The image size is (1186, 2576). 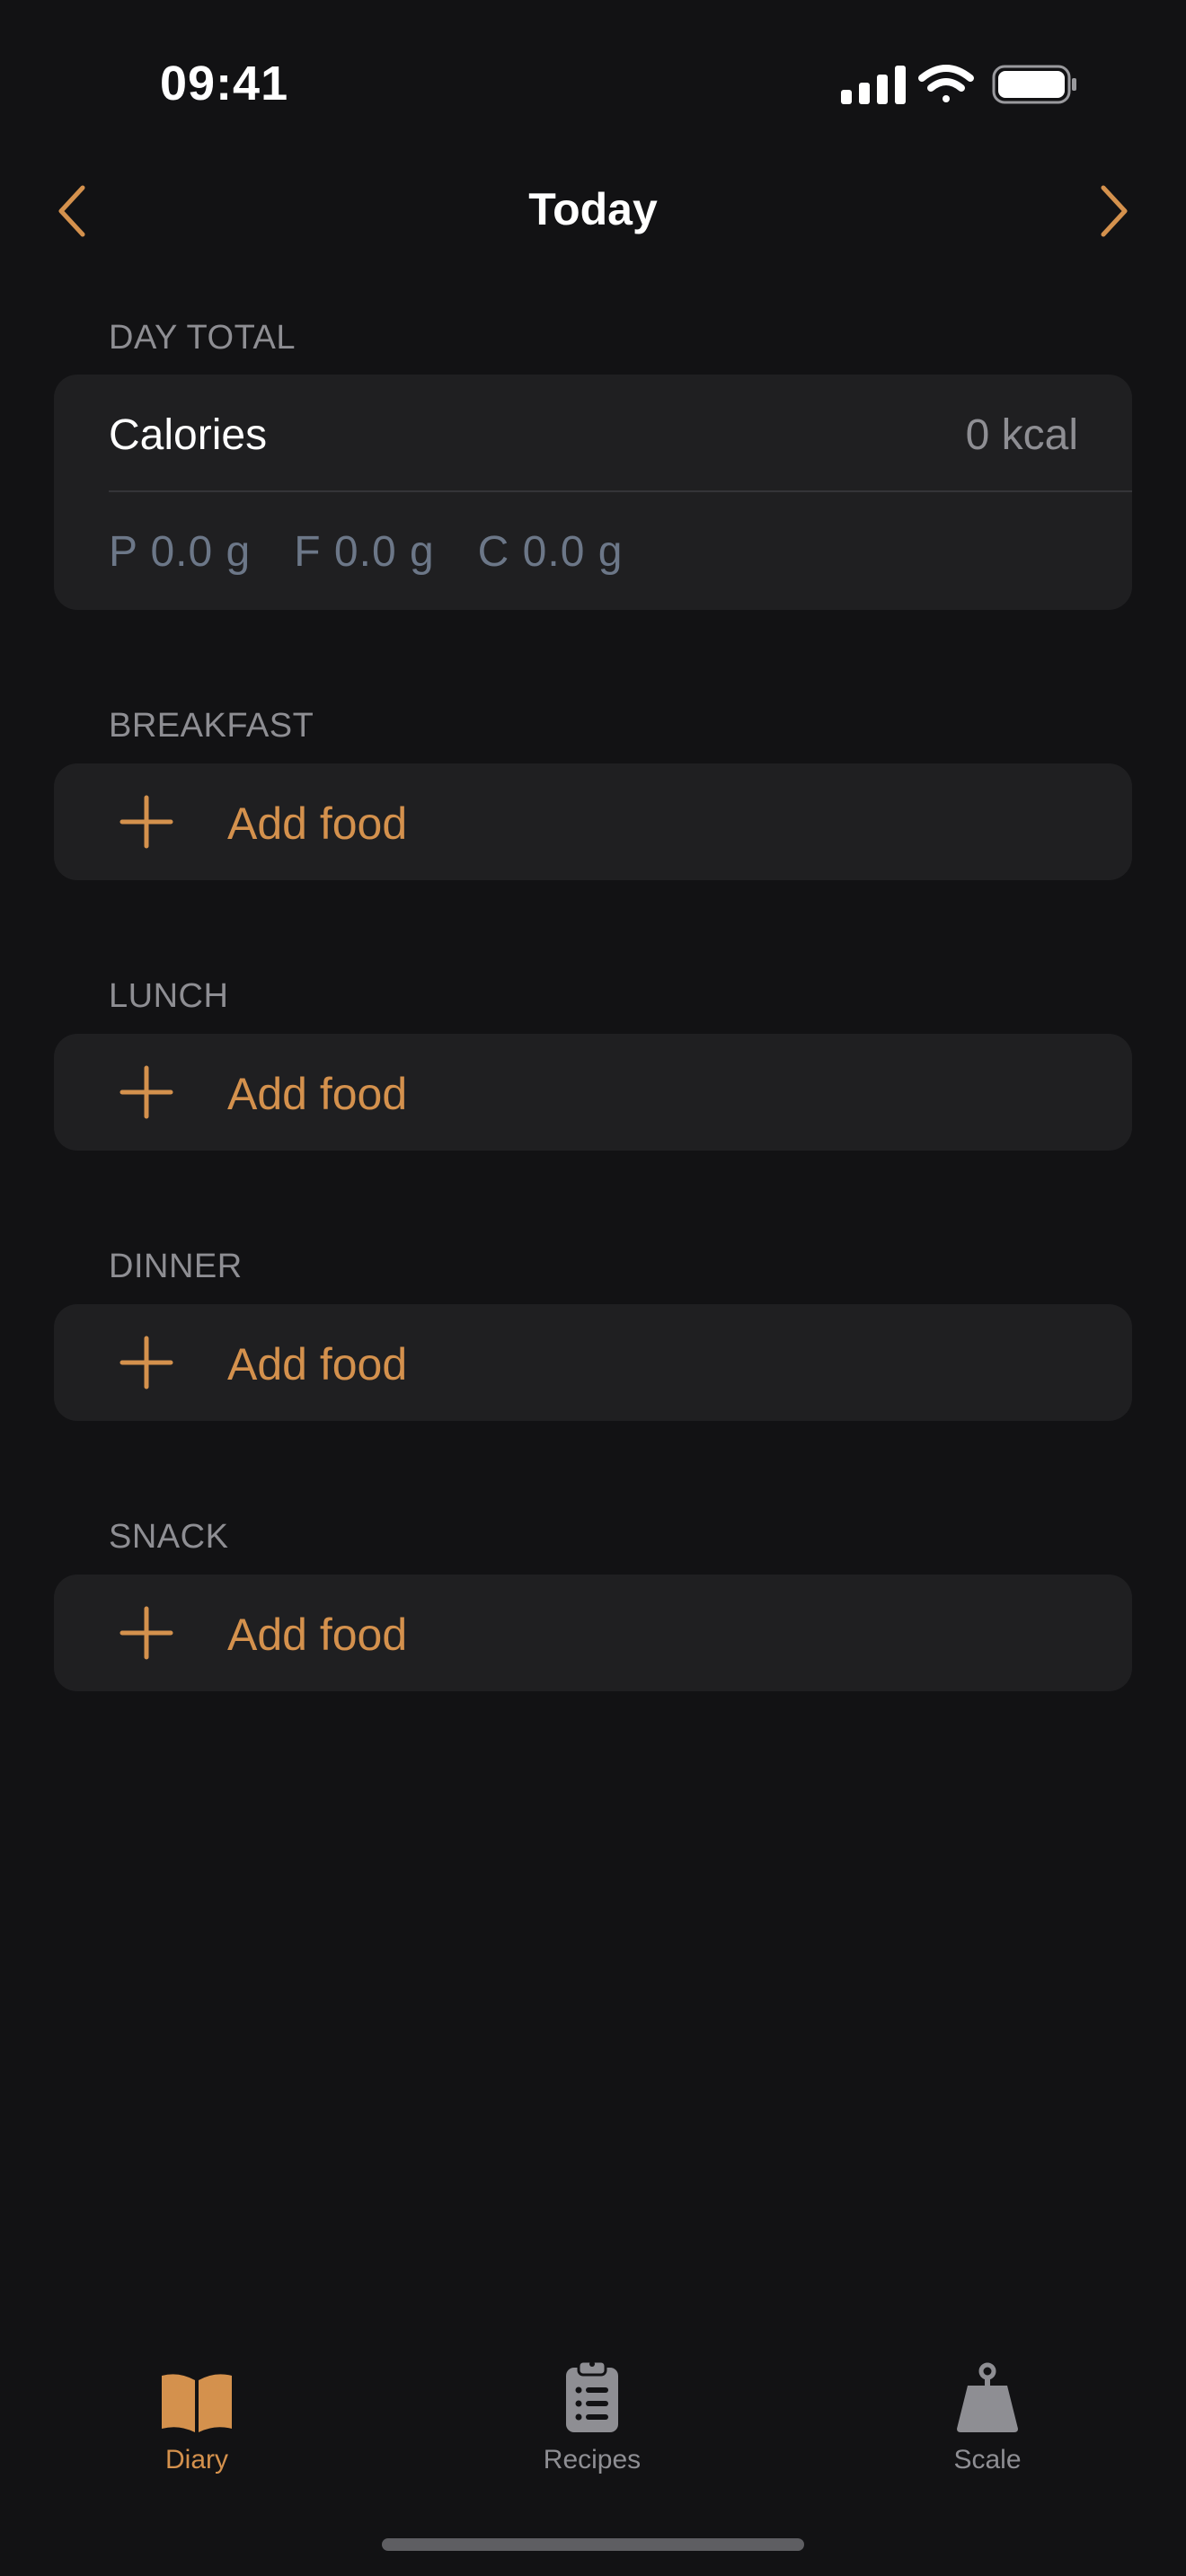 I want to click on add-food-button-lunch: Add food, so click(x=593, y=1092).